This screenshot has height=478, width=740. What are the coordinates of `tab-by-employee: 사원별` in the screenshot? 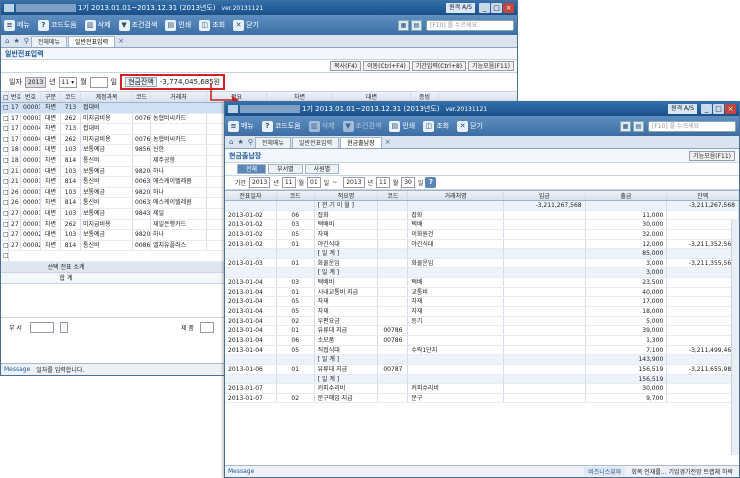 It's located at (322, 169).